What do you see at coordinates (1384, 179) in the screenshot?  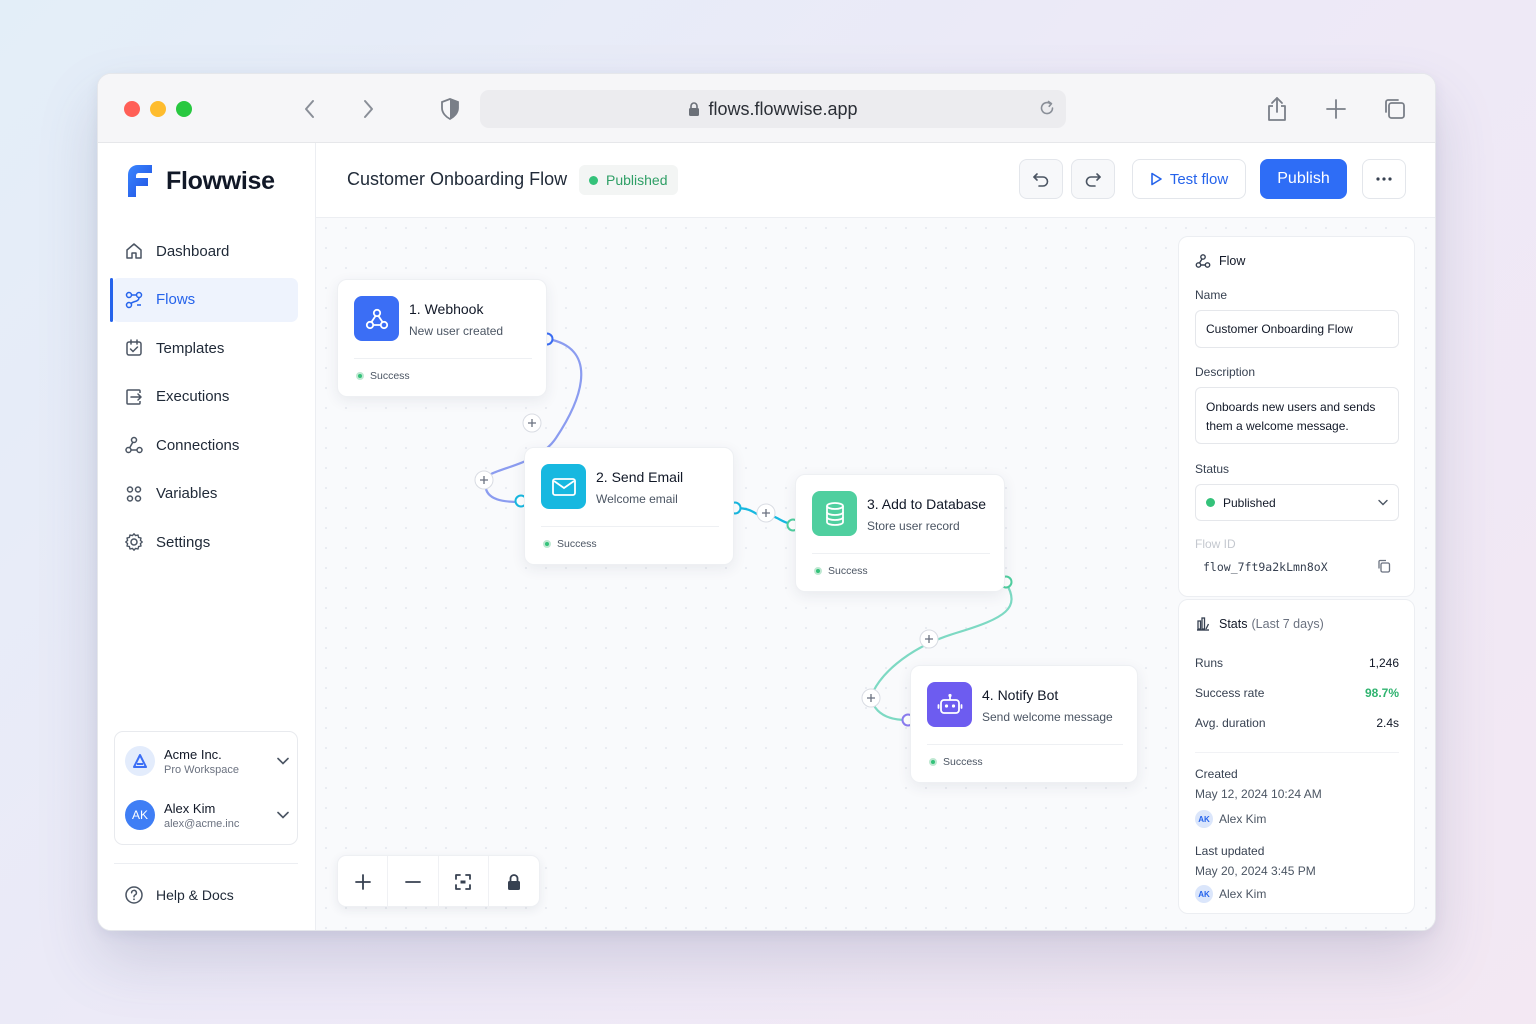 I see `more-options-button` at bounding box center [1384, 179].